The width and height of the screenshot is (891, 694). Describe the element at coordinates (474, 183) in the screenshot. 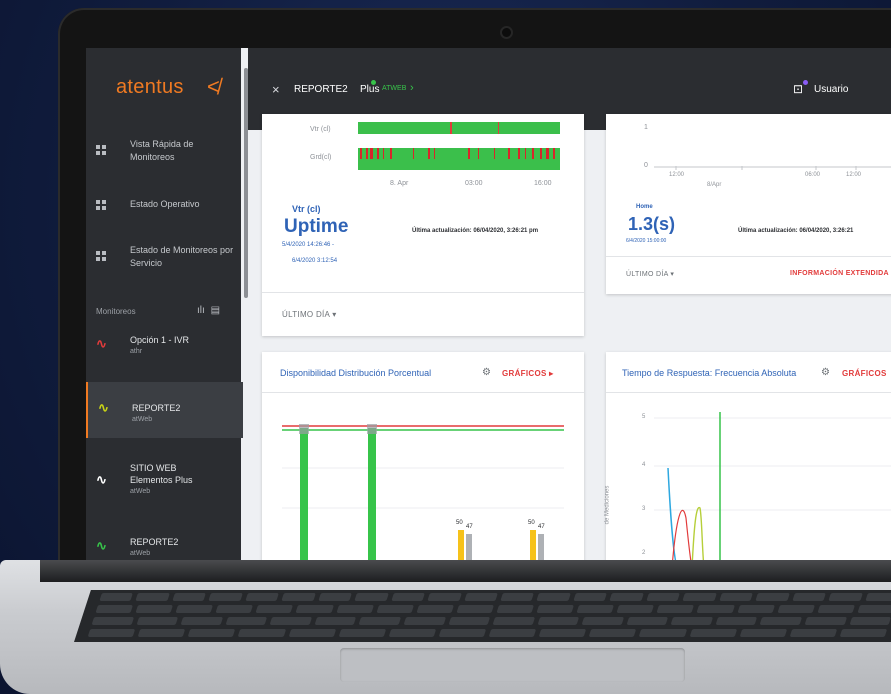

I see `axis-tick: 03:00` at that location.